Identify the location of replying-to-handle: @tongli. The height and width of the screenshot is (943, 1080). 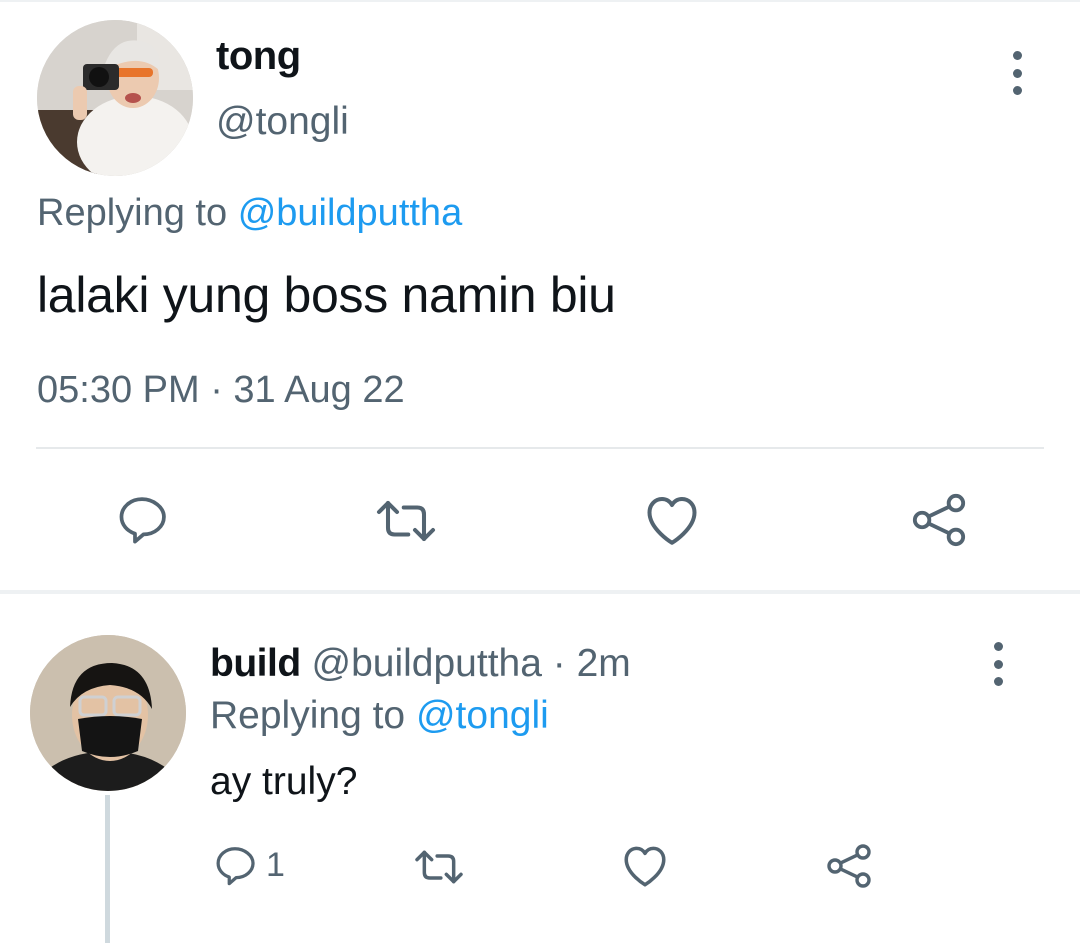
(482, 715).